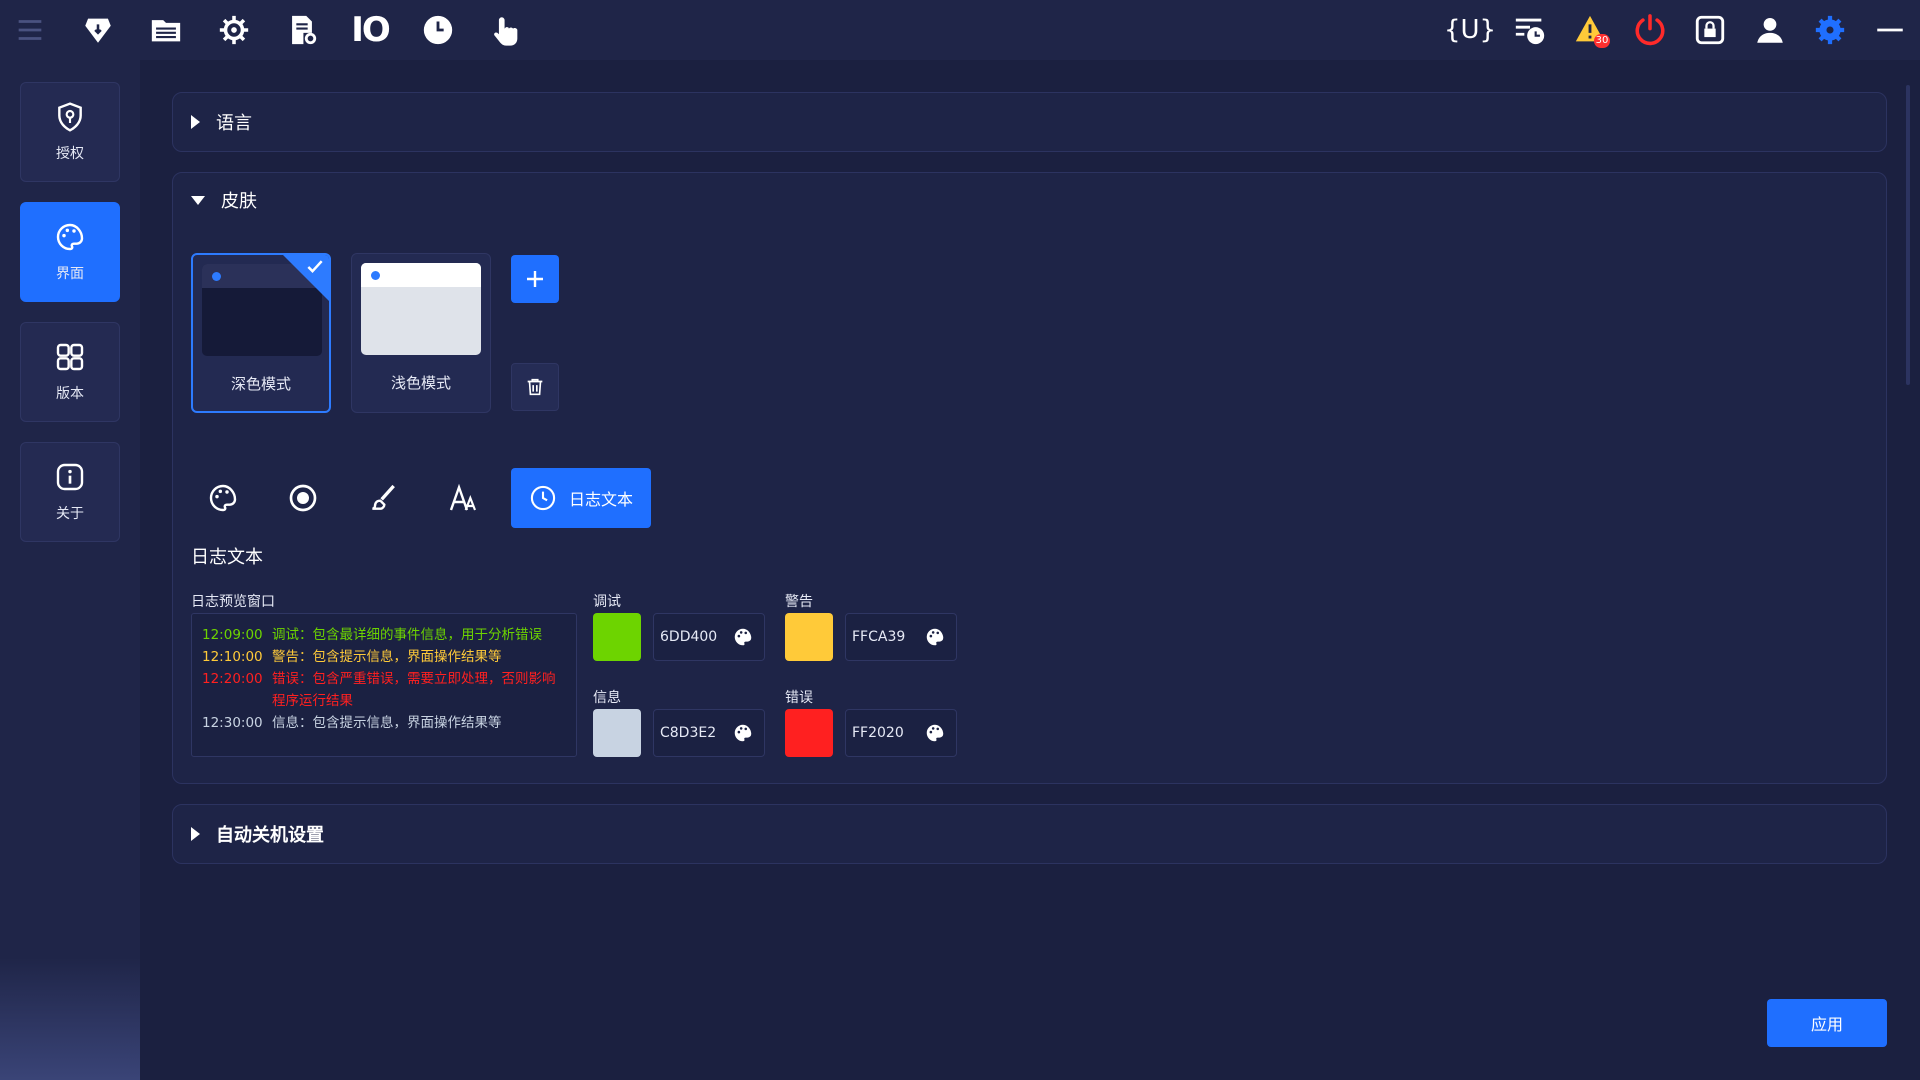 Image resolution: width=1920 pixels, height=1080 pixels. I want to click on schedule-list-icon, so click(1530, 30).